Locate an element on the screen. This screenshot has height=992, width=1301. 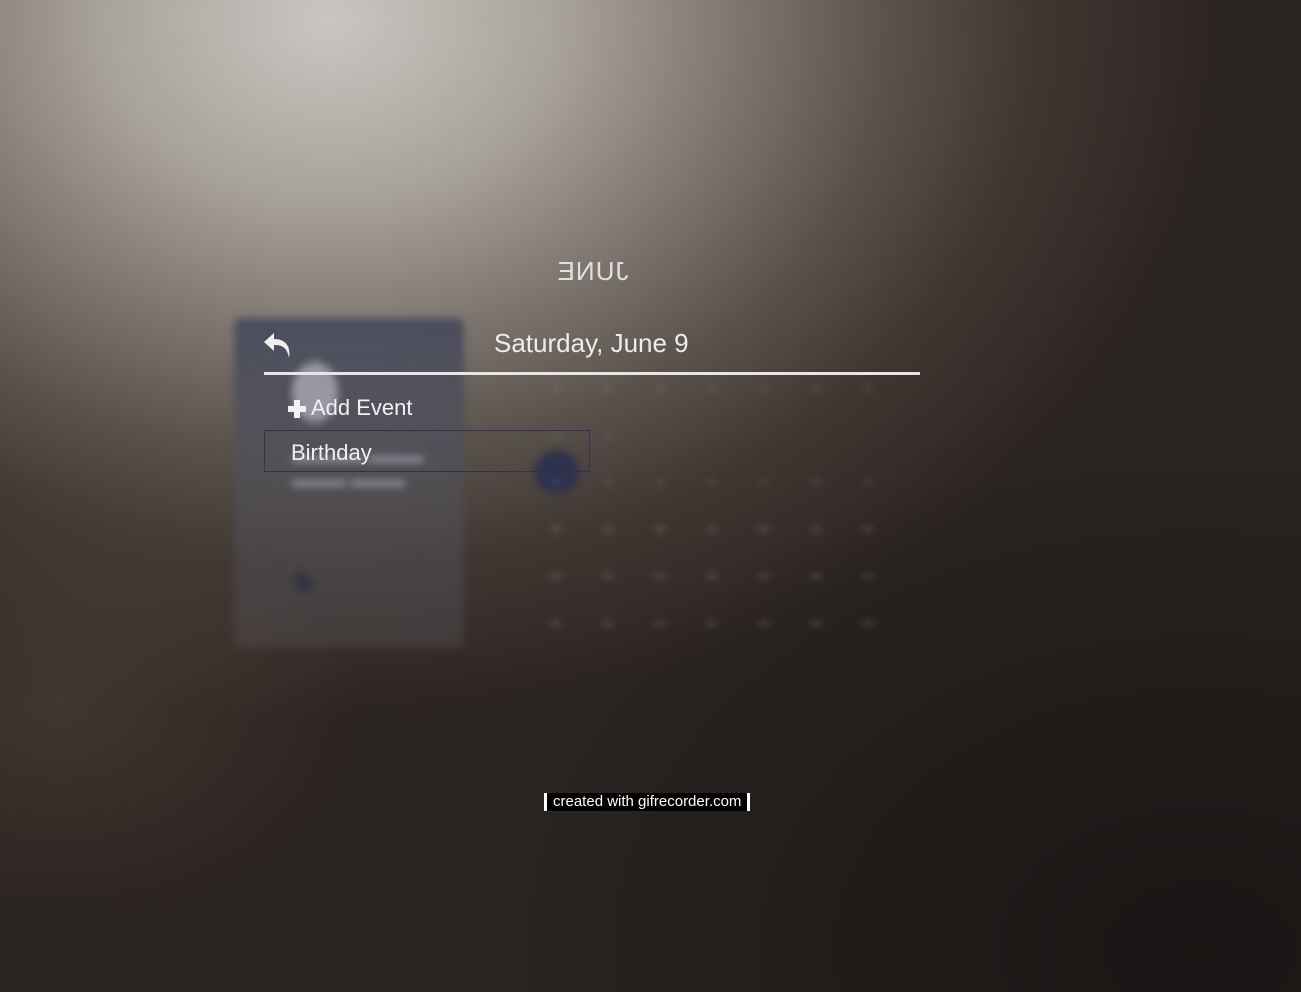
add-event-label: Add Event is located at coordinates (362, 407).